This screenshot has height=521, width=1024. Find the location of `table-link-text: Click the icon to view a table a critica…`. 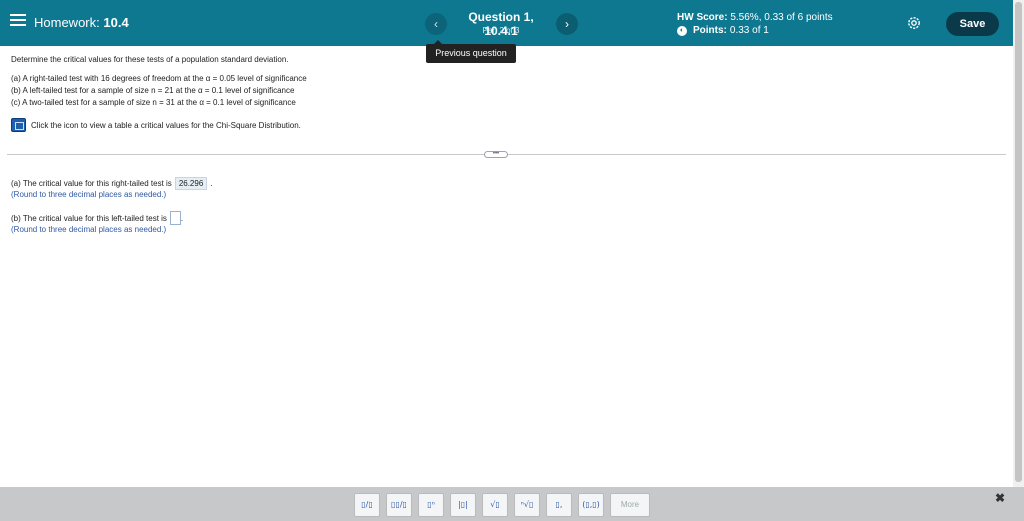

table-link-text: Click the icon to view a table a critica… is located at coordinates (166, 125).